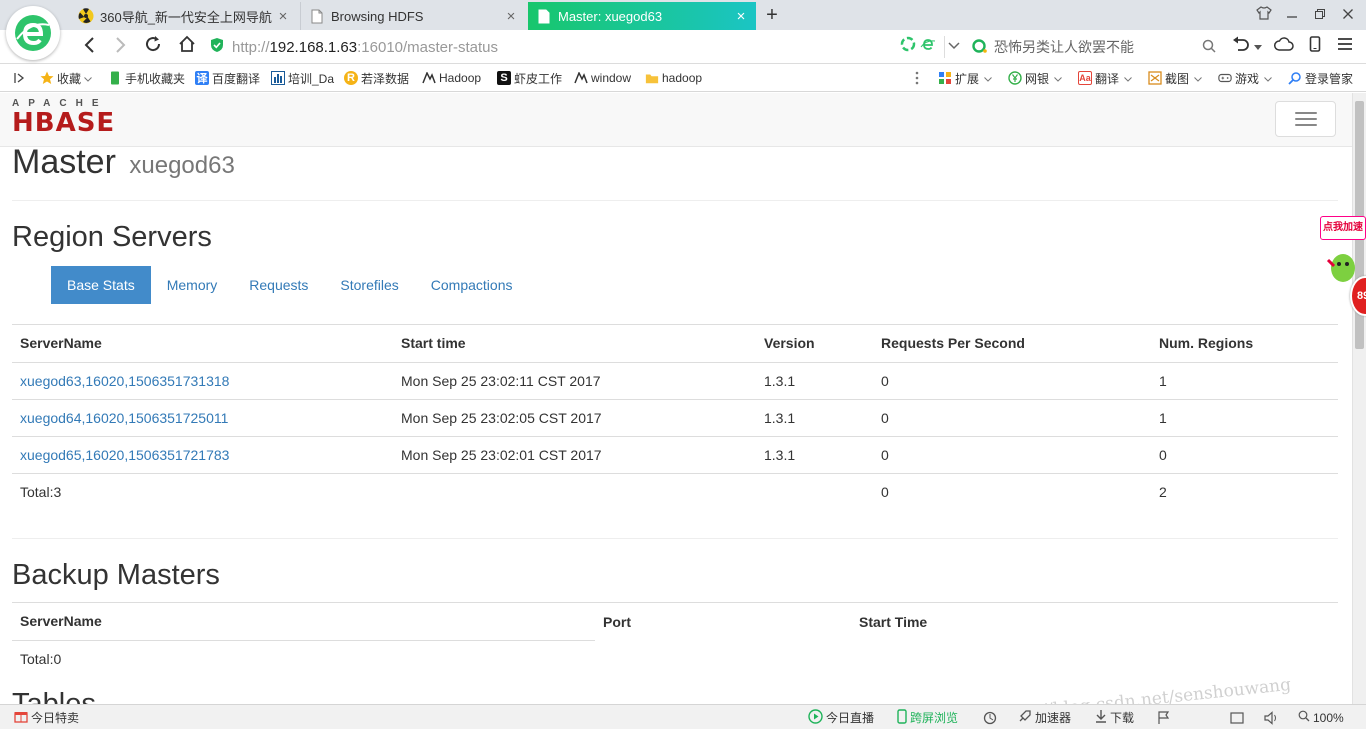 The width and height of the screenshot is (1366, 729). What do you see at coordinates (33, 33) in the screenshot?
I see `360-browser-logo-icon` at bounding box center [33, 33].